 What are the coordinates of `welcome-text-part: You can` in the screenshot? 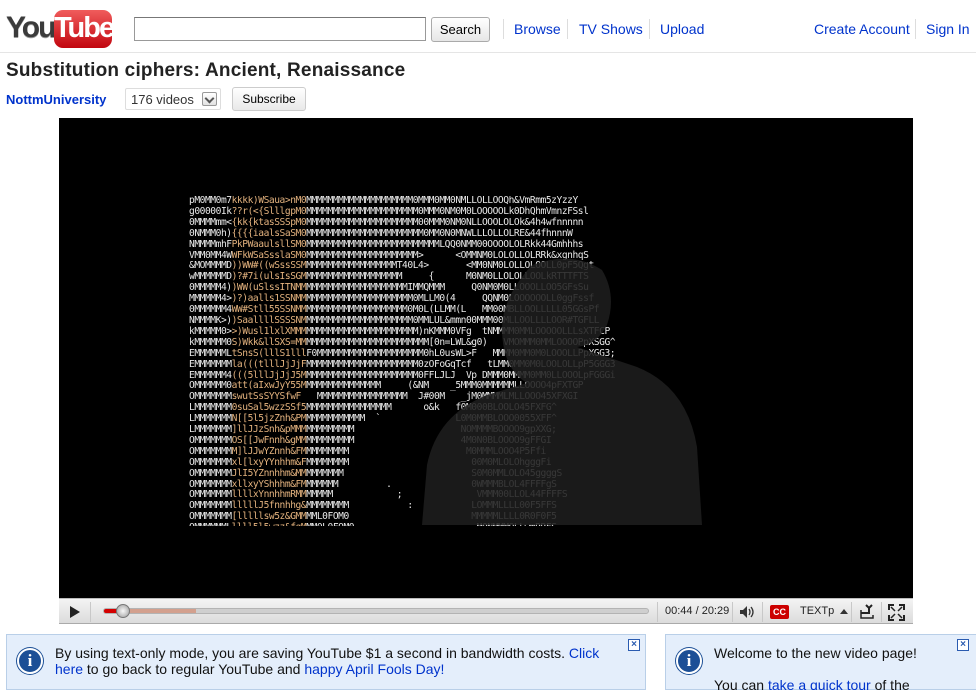 It's located at (741, 683).